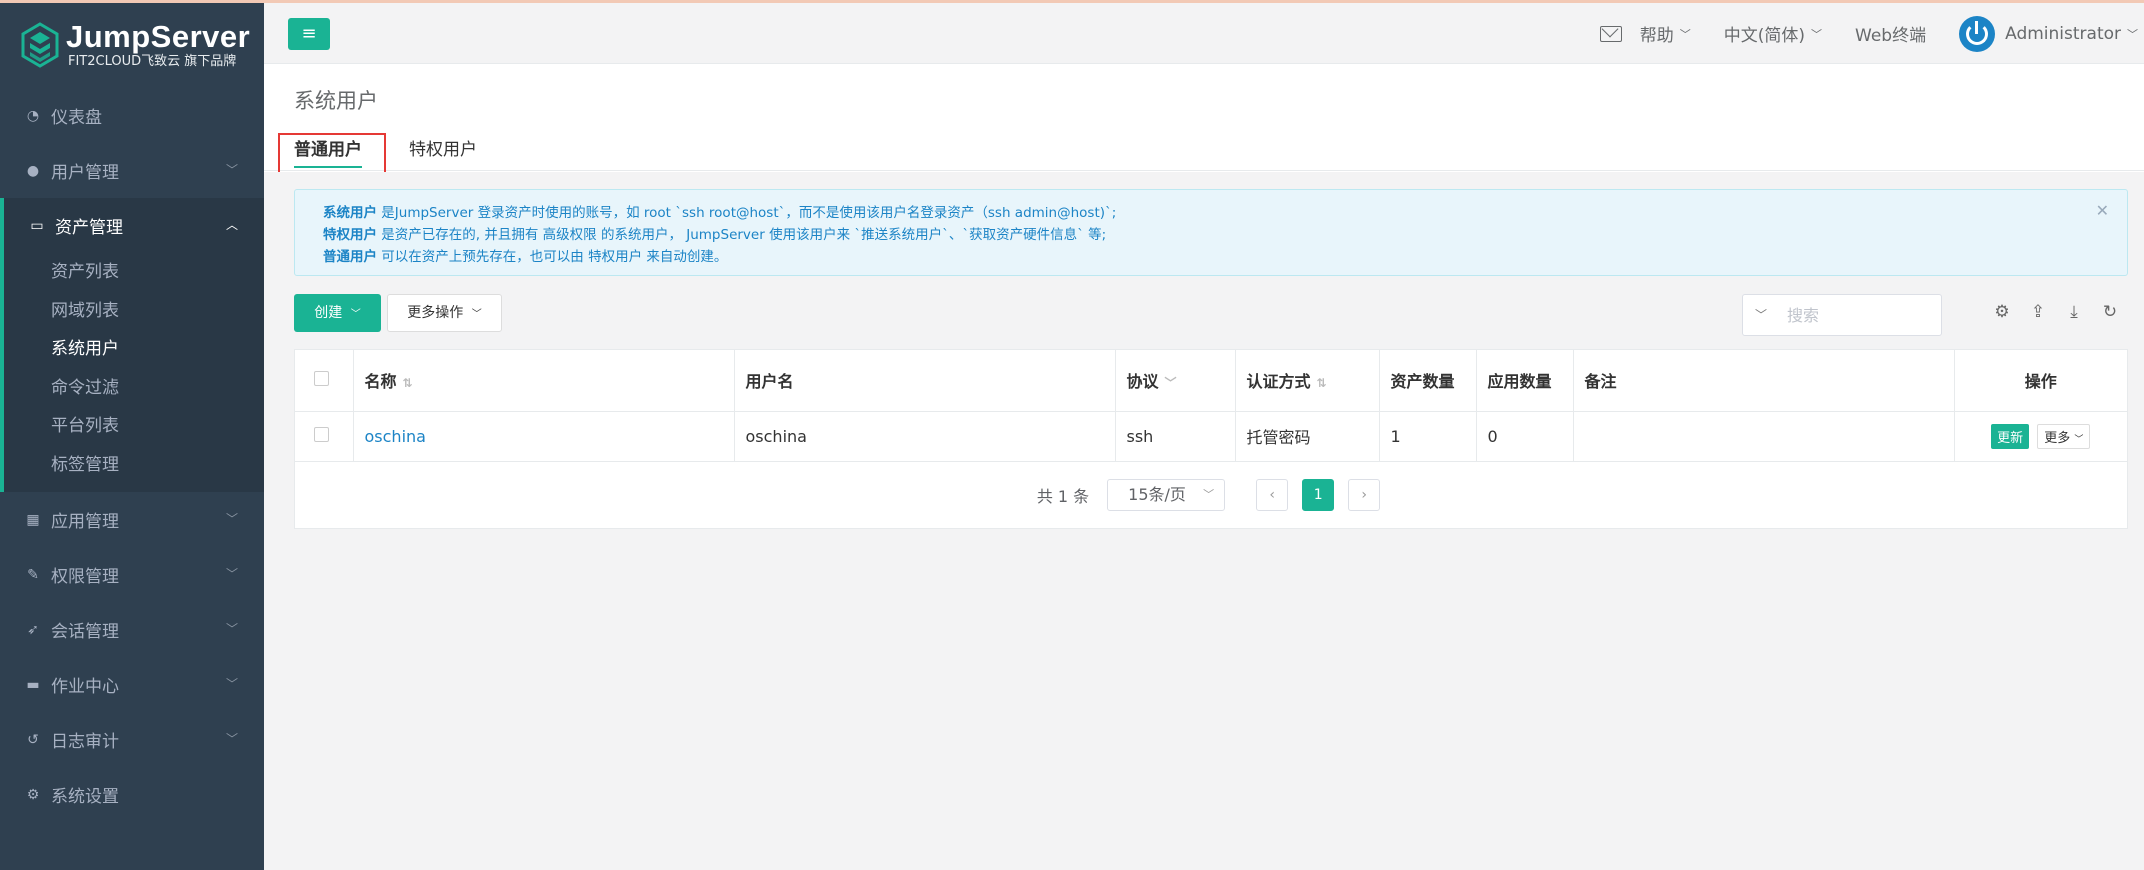  Describe the element at coordinates (1525, 381) in the screenshot. I see `column-header-app-count: 应用数量` at that location.